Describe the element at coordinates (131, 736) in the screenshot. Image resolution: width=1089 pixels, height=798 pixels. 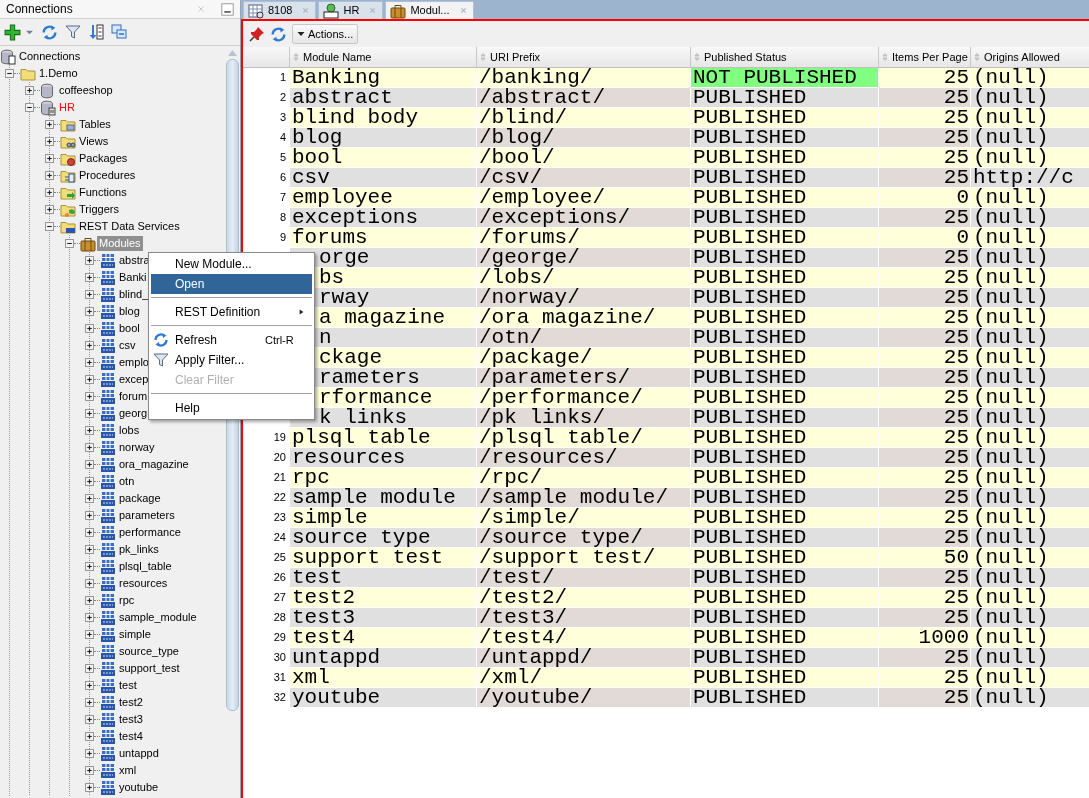
I see `tree-item: test4` at that location.